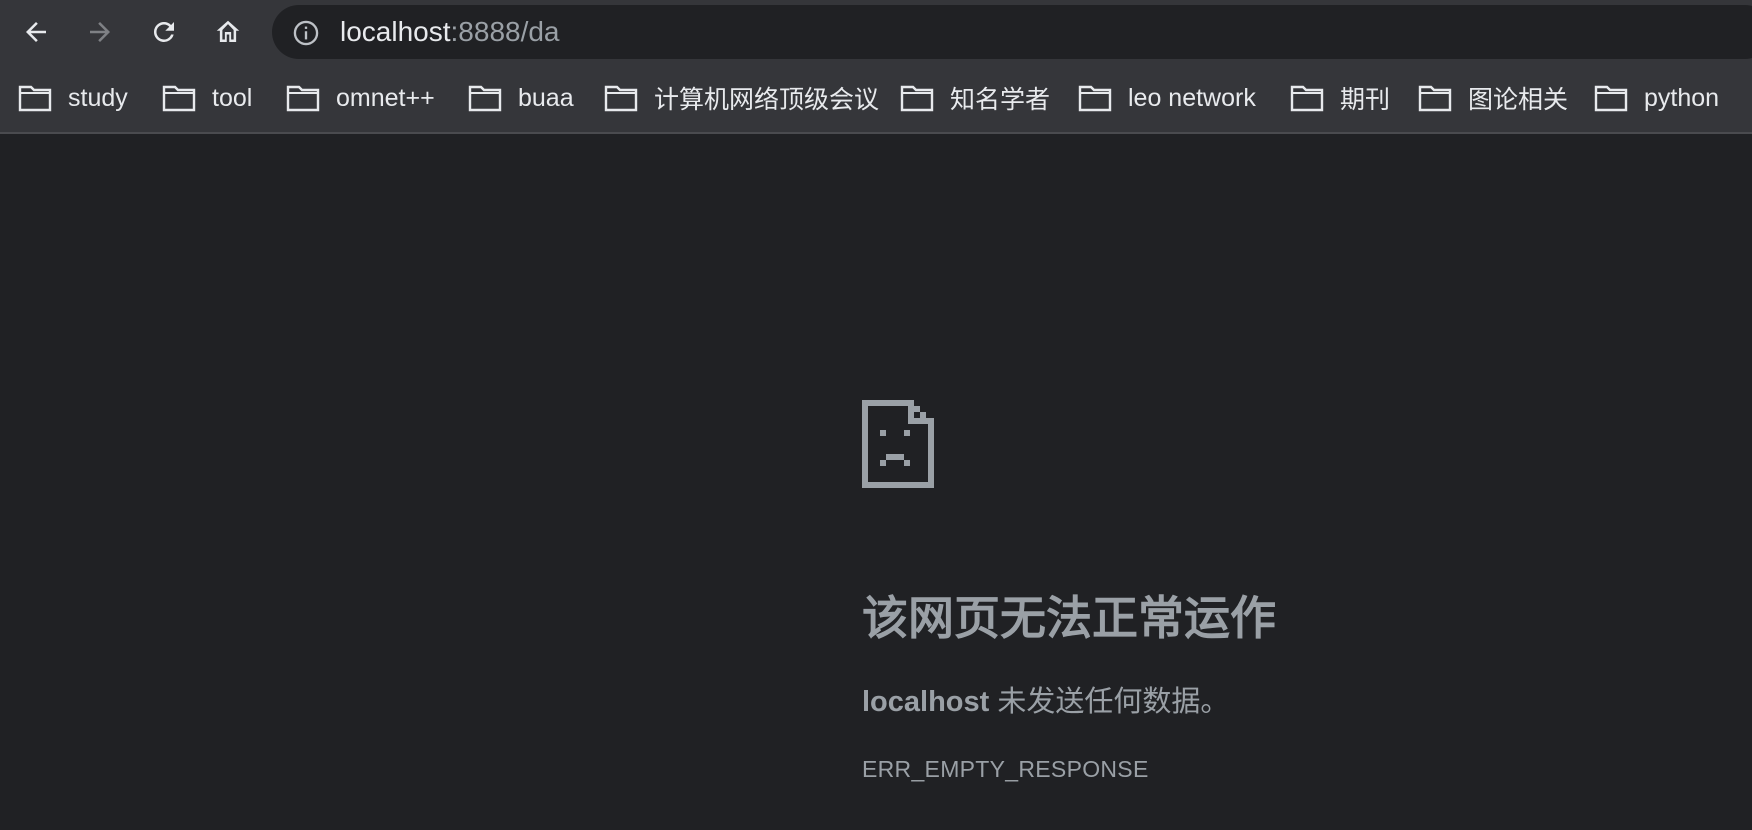 This screenshot has width=1752, height=830. I want to click on bookmark-leo-network: leo network, so click(1167, 98).